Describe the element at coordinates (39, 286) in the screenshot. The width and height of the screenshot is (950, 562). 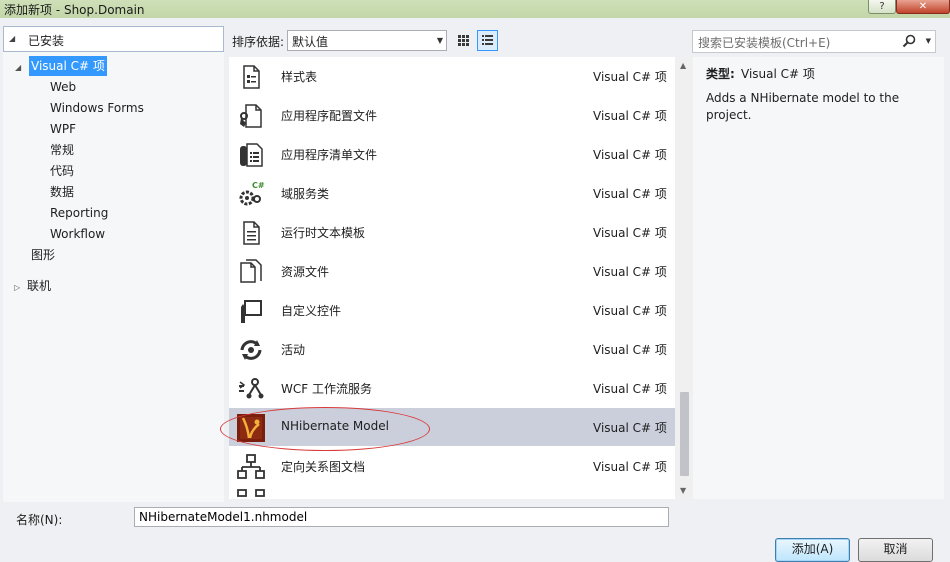
I see `tree-item-online: 联机` at that location.